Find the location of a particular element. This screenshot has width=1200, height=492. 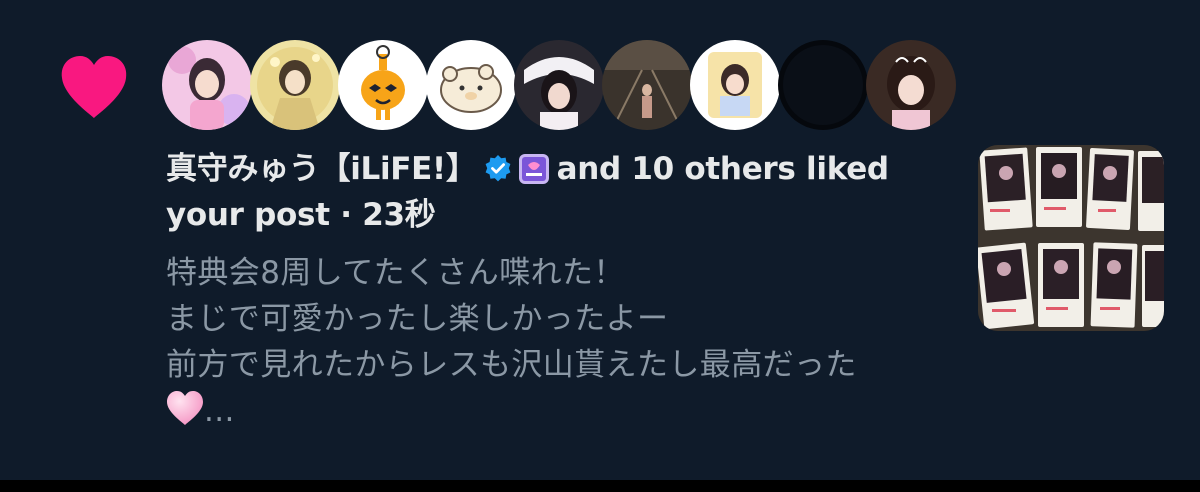

heart-icon is located at coordinates (94, 87).